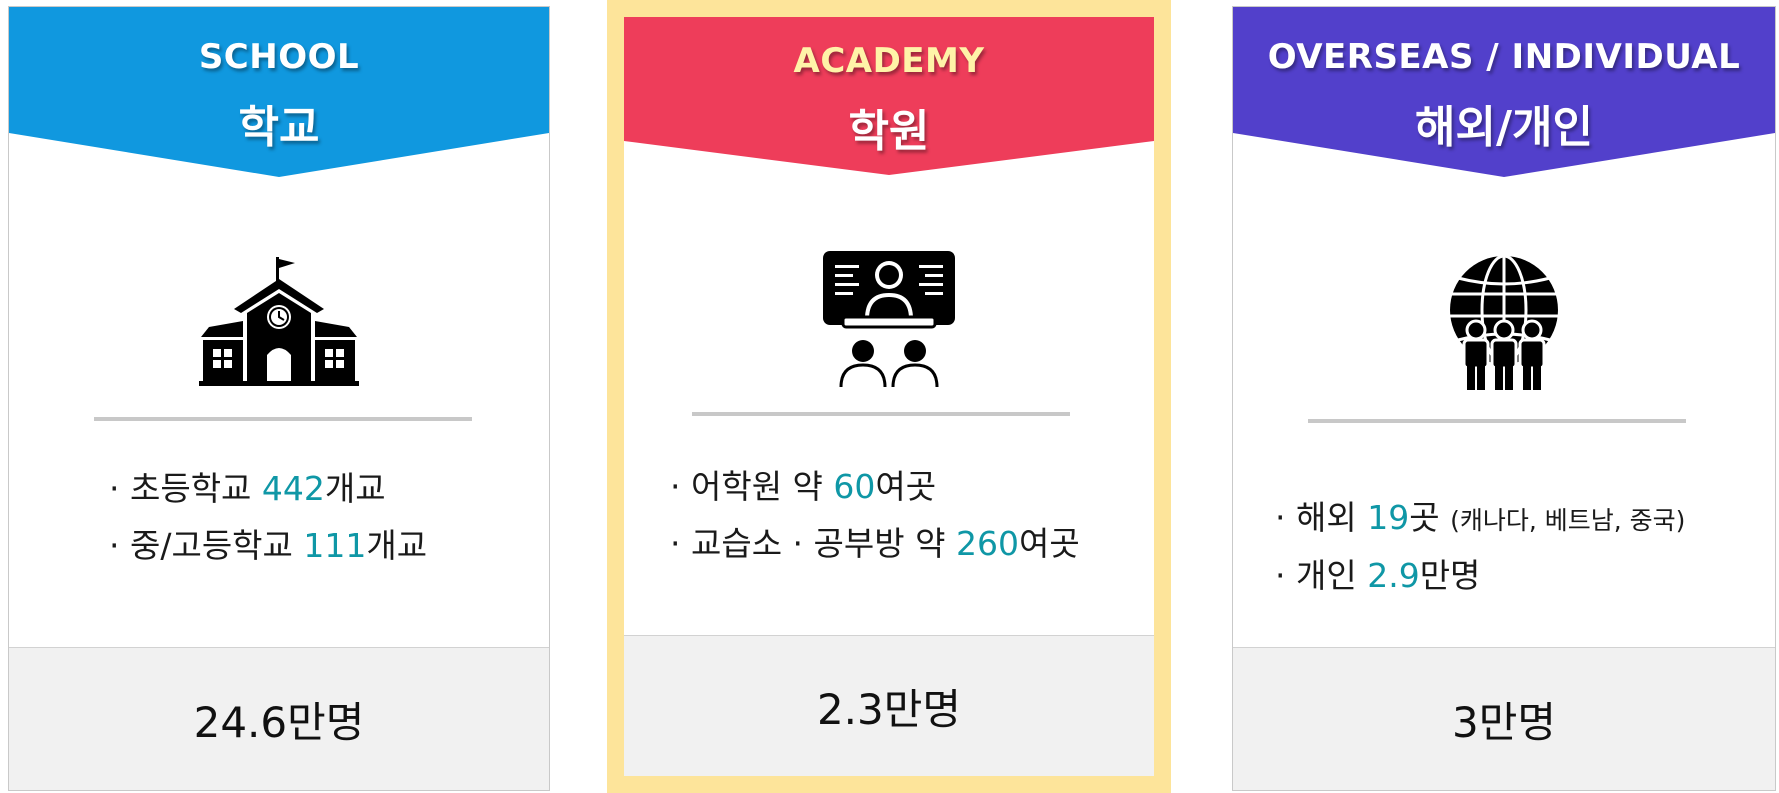 The width and height of the screenshot is (1779, 793). I want to click on school-banner: SCHOOL 학교, so click(279, 93).